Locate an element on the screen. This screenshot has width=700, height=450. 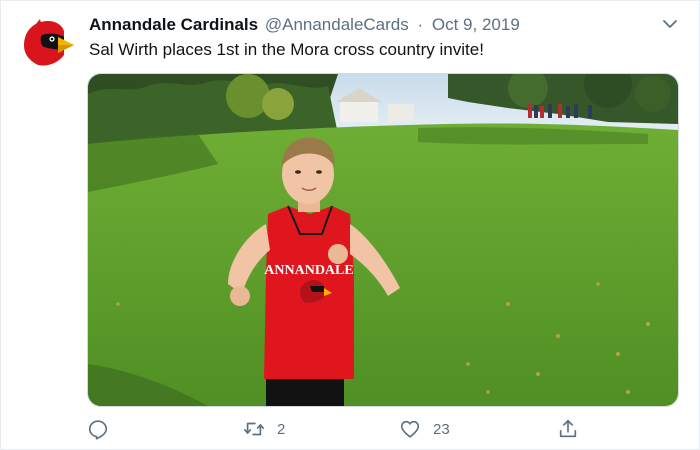
reply-button is located at coordinates (104, 429).